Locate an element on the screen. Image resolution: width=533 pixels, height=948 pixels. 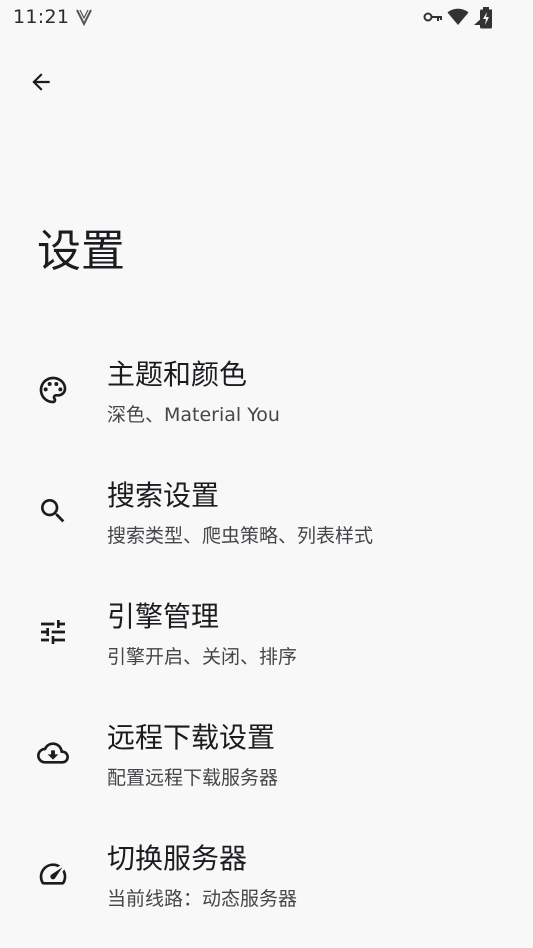
setting-item-remote-download: 远程下载设置 配置远程下载服务器 is located at coordinates (266, 758).